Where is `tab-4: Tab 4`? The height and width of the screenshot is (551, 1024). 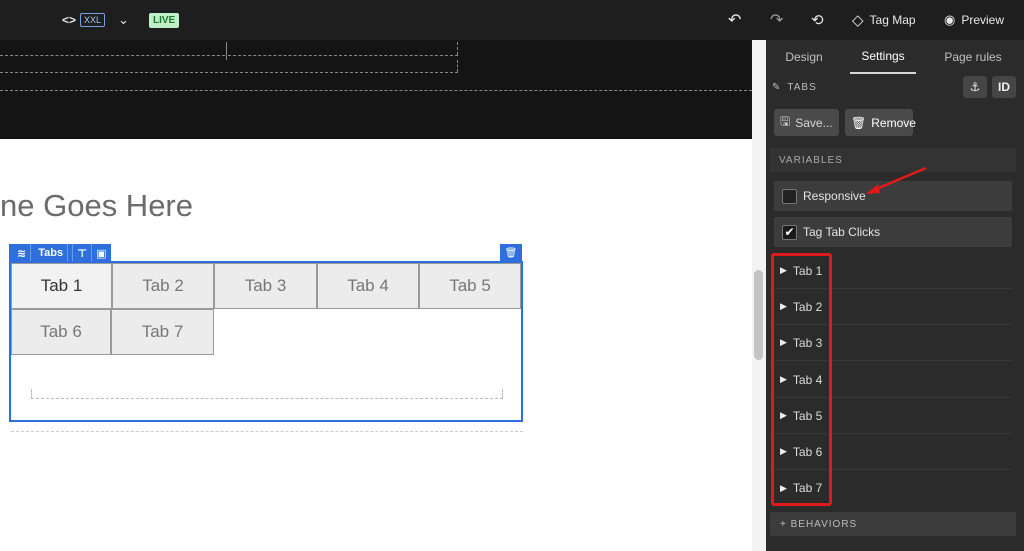 tab-4: Tab 4 is located at coordinates (368, 286).